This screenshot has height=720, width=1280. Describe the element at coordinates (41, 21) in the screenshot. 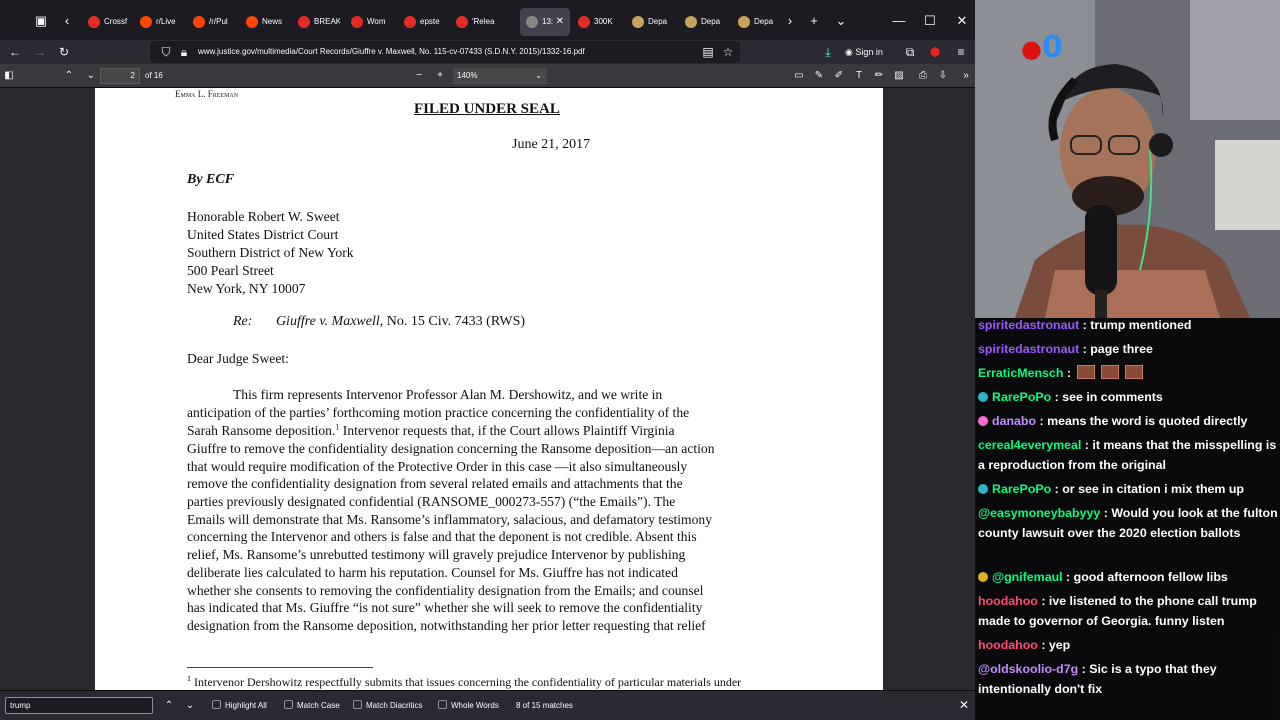

I see `tab-list-icon: ▣` at that location.